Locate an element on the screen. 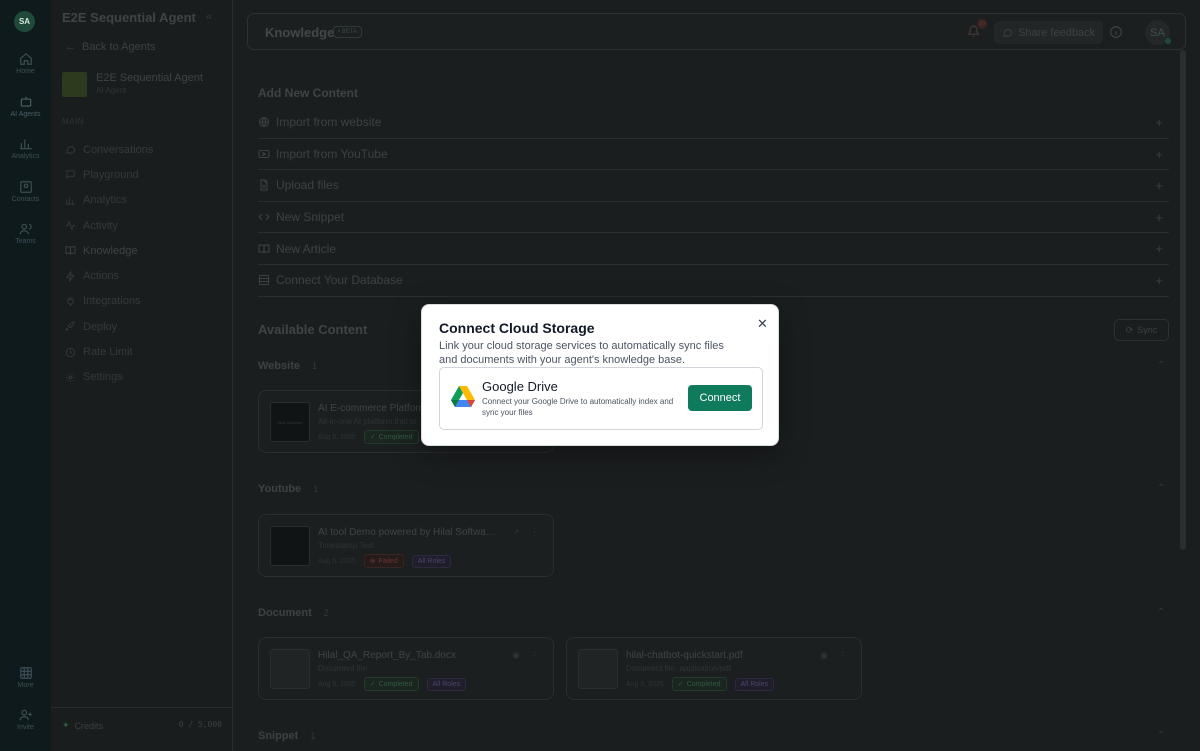 The image size is (1200, 751). rail-contacts: Contacts is located at coordinates (25, 191).